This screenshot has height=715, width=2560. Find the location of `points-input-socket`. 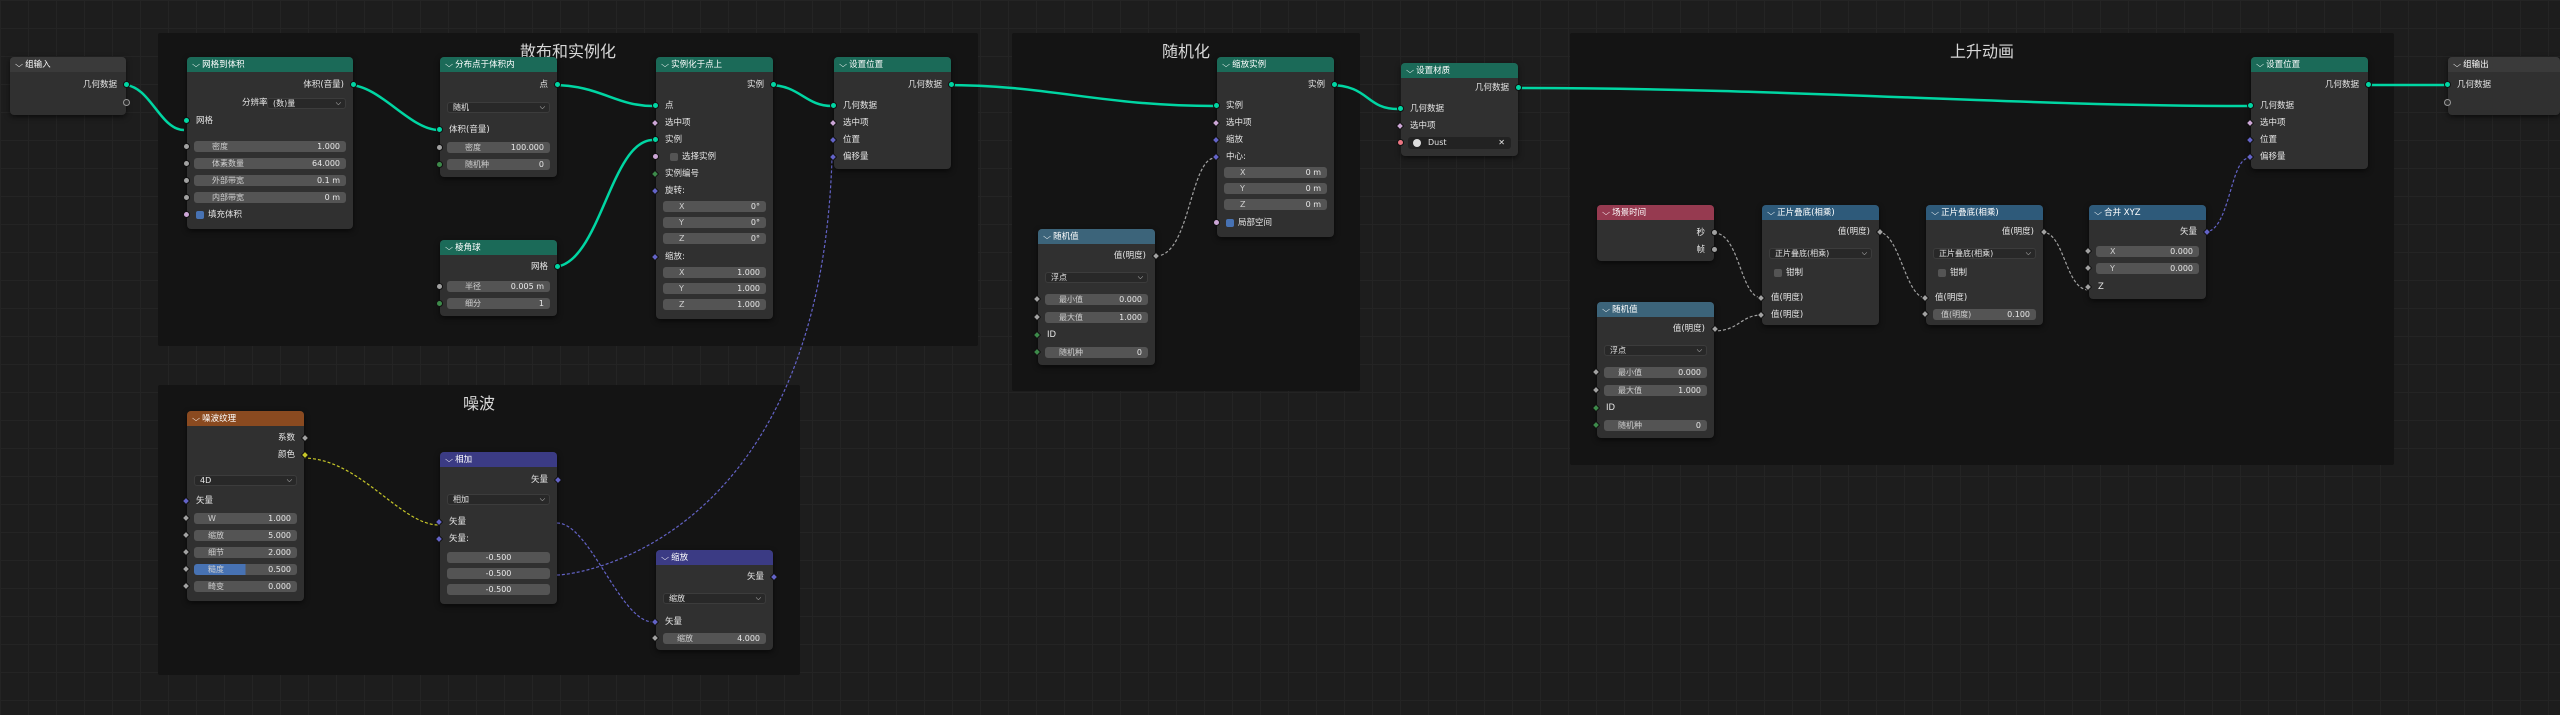

points-input-socket is located at coordinates (655, 105).